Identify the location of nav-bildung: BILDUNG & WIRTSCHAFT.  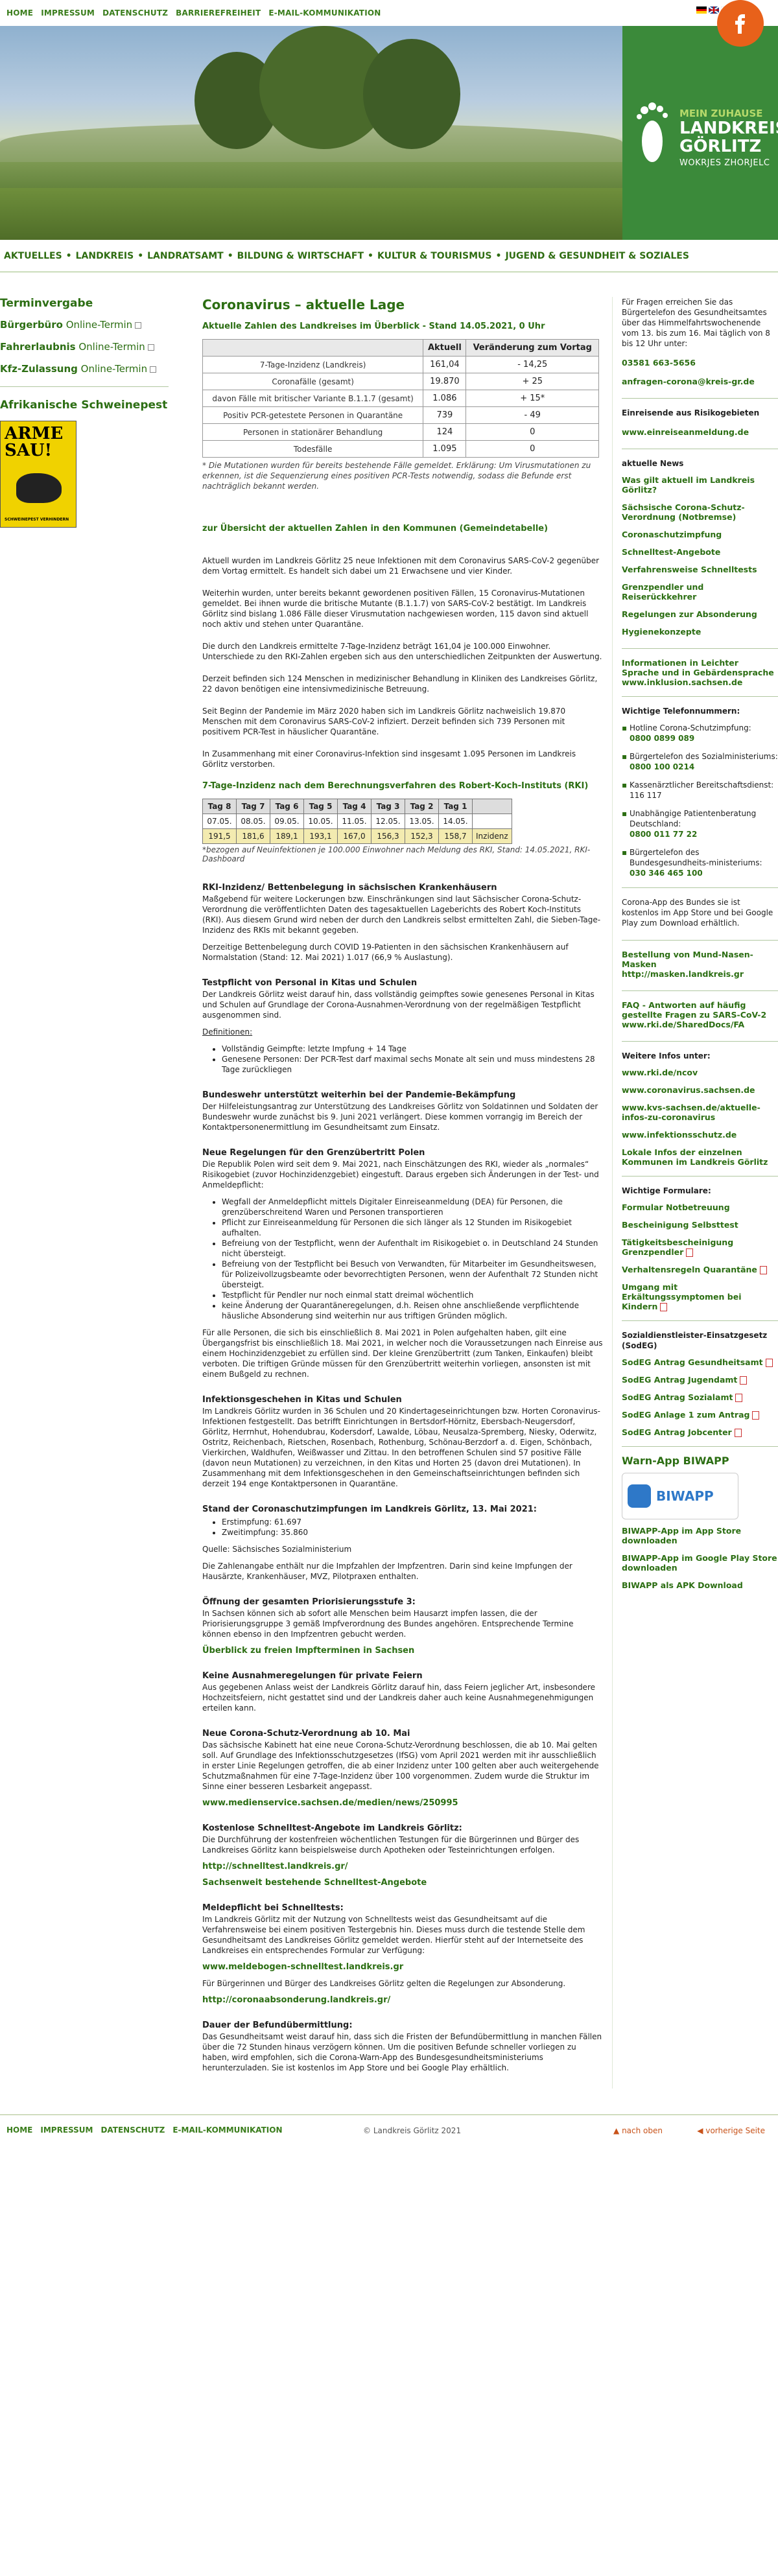
(300, 261).